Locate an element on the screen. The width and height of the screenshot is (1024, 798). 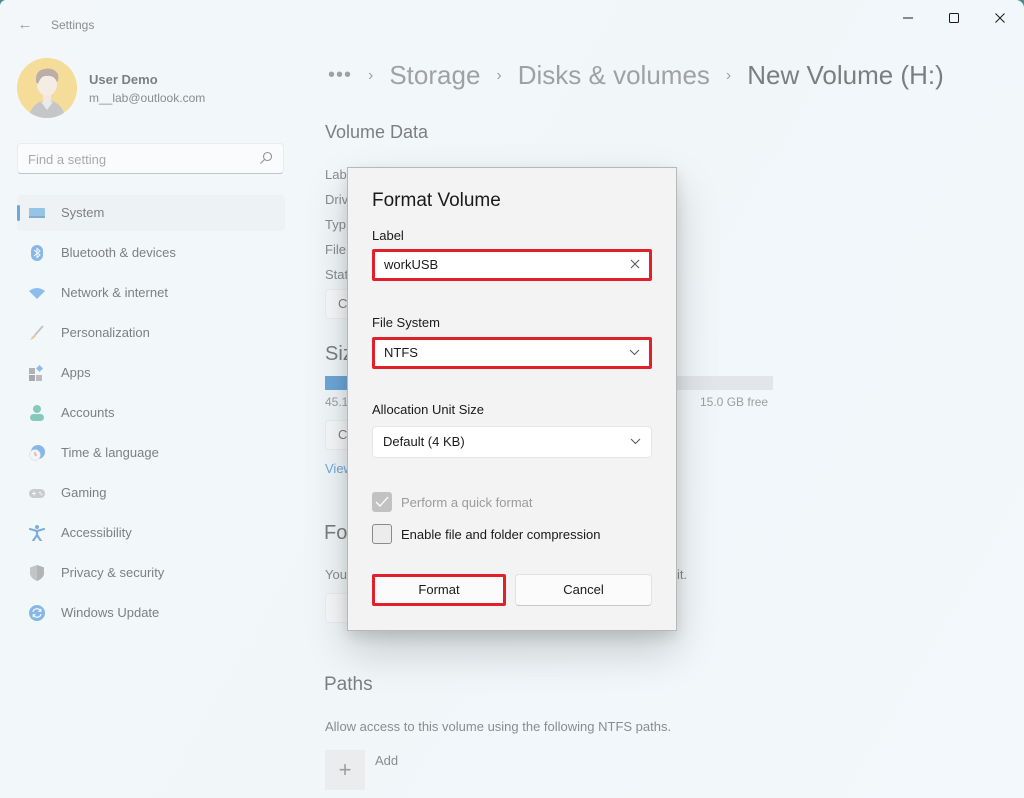
bluetooth-icon is located at coordinates (37, 253).